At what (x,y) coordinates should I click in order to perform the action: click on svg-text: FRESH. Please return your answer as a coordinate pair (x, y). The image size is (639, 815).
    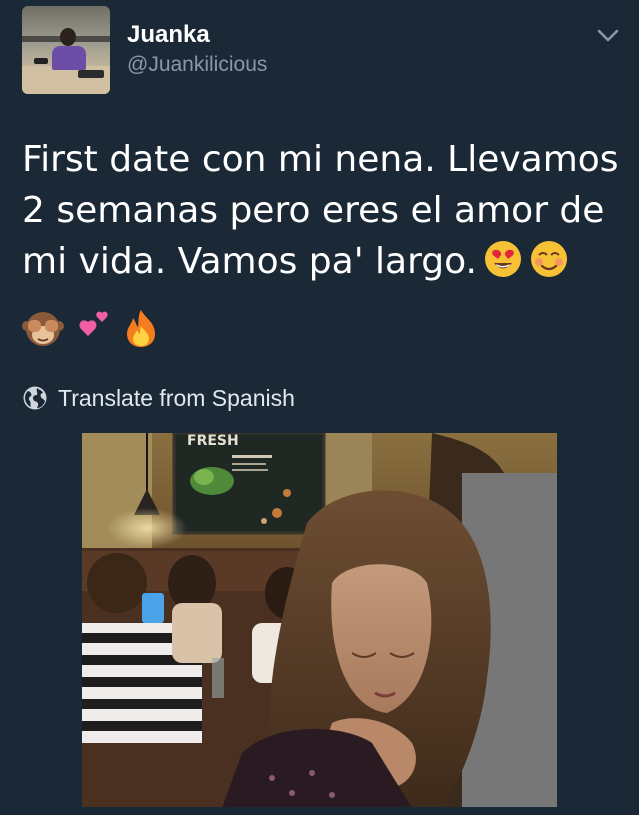
    Looking at the image, I should click on (213, 441).